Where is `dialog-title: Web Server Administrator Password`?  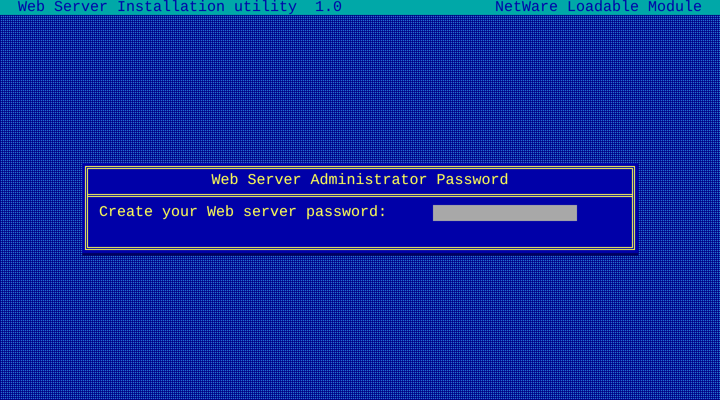
dialog-title: Web Server Administrator Password is located at coordinates (360, 183).